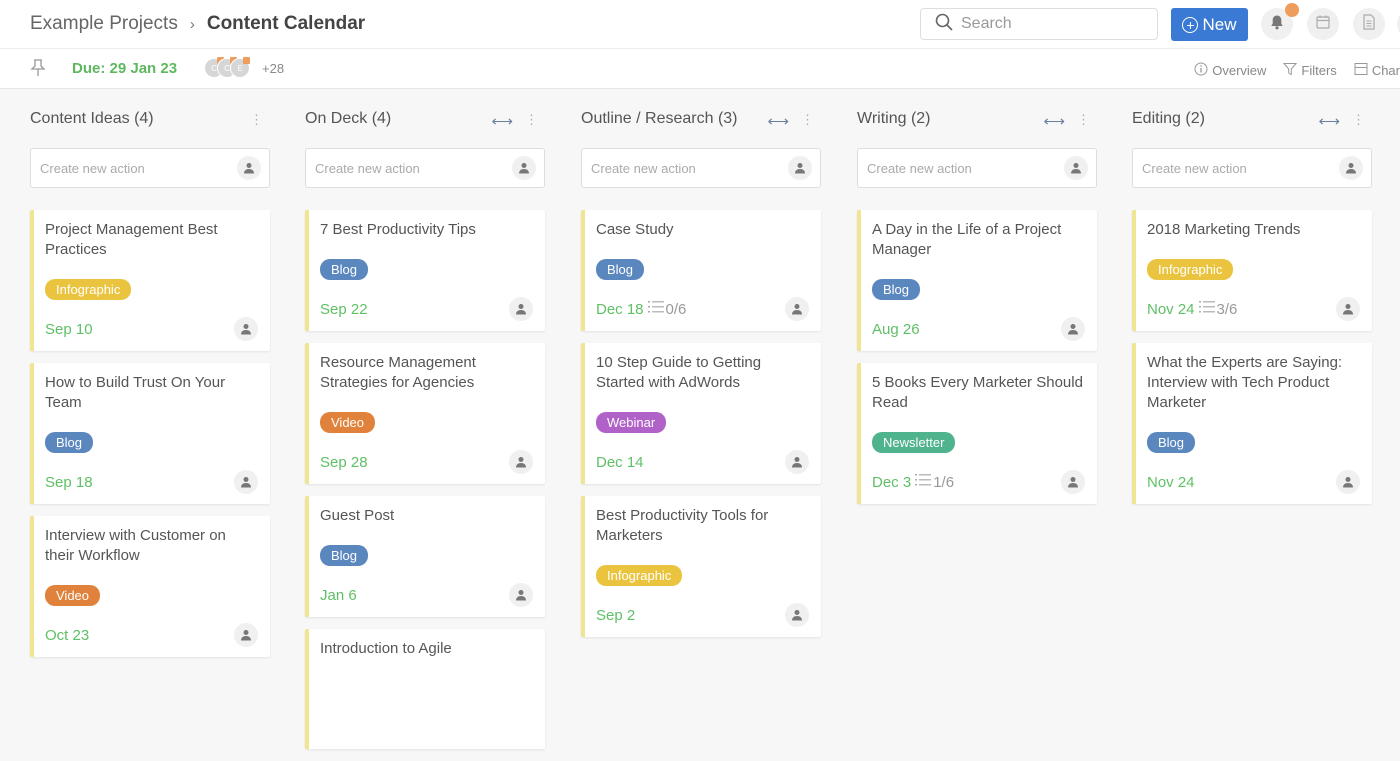 Image resolution: width=1400 pixels, height=761 pixels. What do you see at coordinates (1171, 309) in the screenshot?
I see `due-date: Nov 24` at bounding box center [1171, 309].